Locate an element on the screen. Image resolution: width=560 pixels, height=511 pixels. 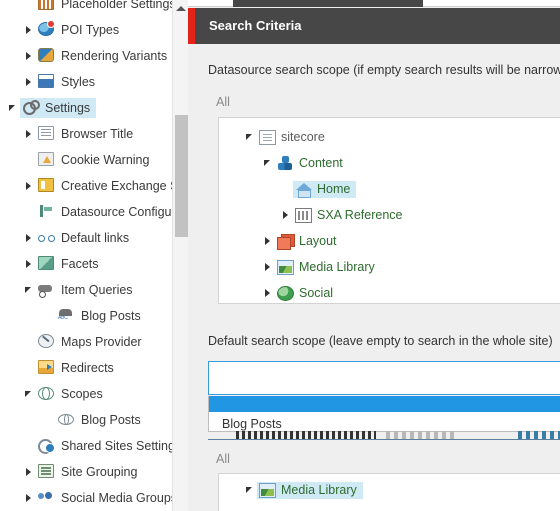
globe-badge-icon is located at coordinates (47, 29).